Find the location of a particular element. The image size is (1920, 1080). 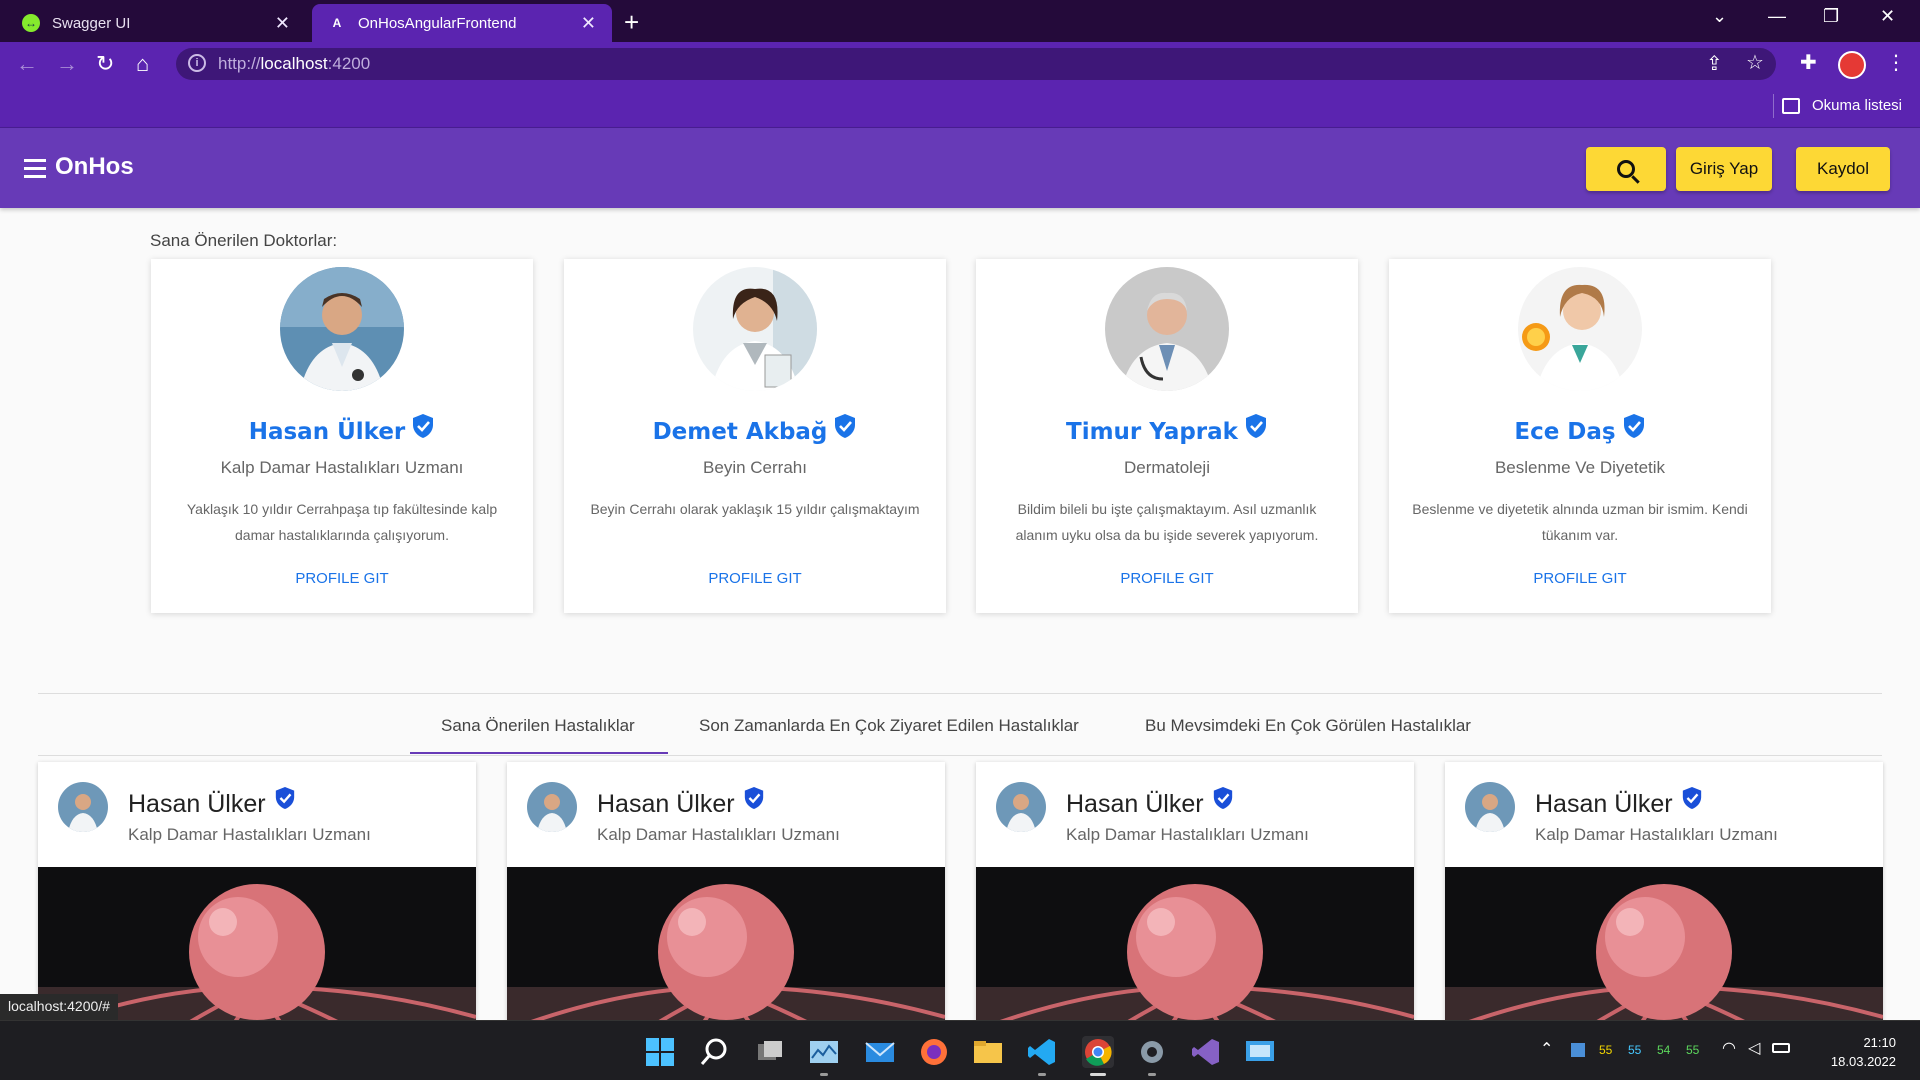

search-icon is located at coordinates (1626, 169).